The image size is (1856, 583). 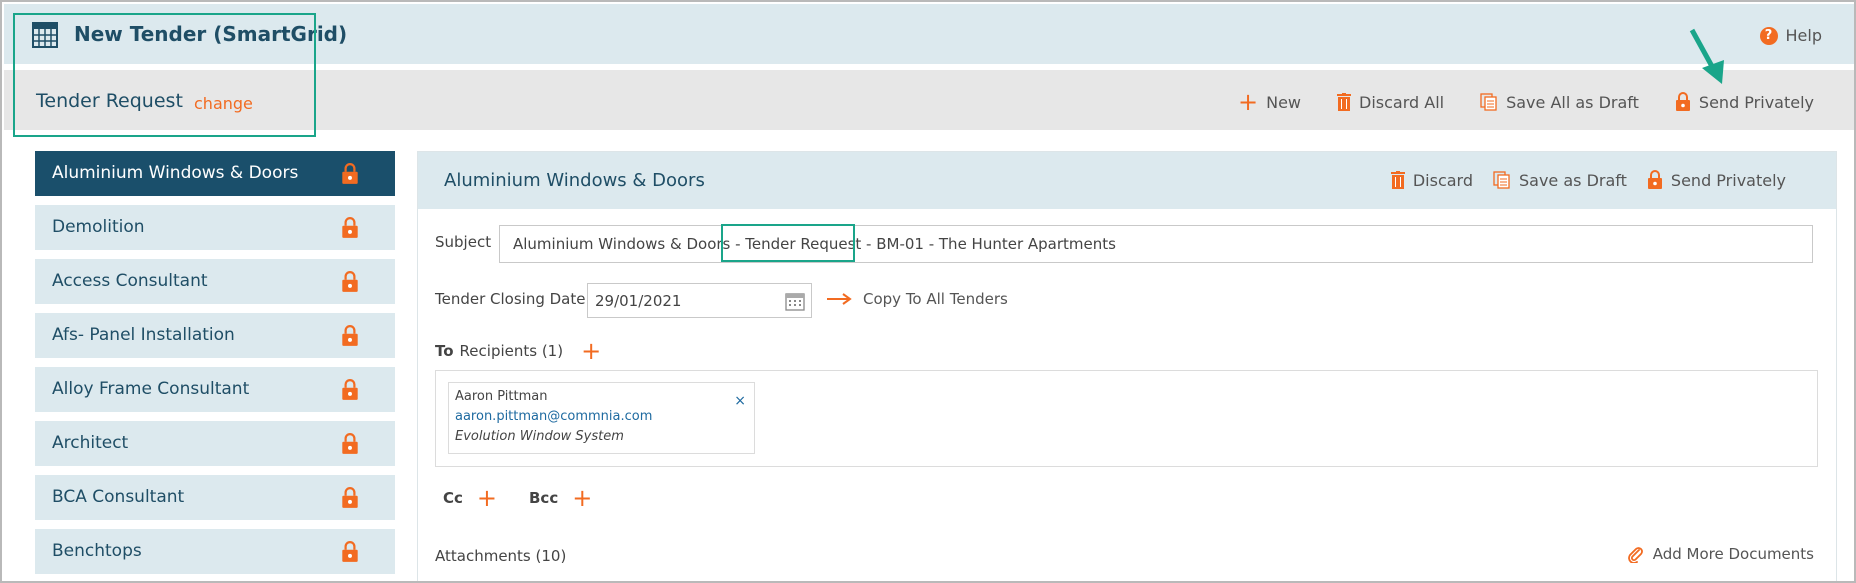 I want to click on sidebar-item-label: Benchtops, so click(x=97, y=551).